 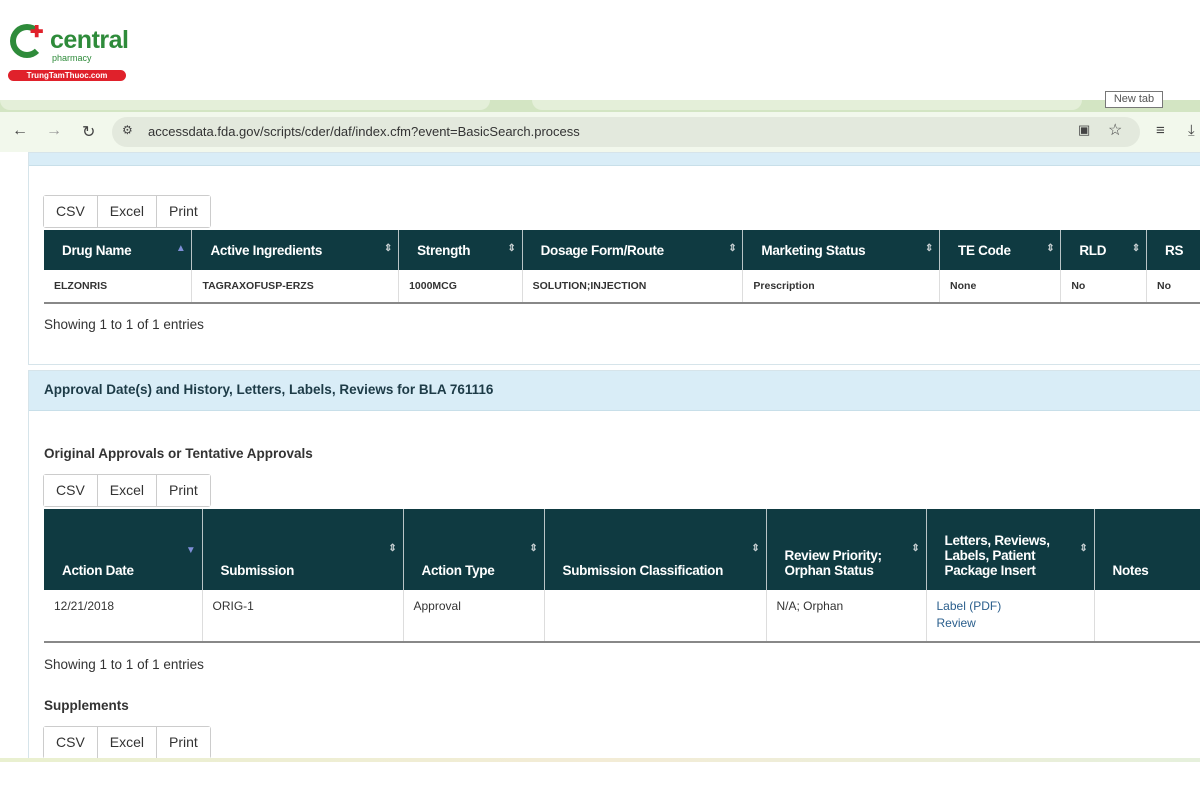 What do you see at coordinates (118, 287) in the screenshot?
I see `drug-name-cell: ELZONRIS` at bounding box center [118, 287].